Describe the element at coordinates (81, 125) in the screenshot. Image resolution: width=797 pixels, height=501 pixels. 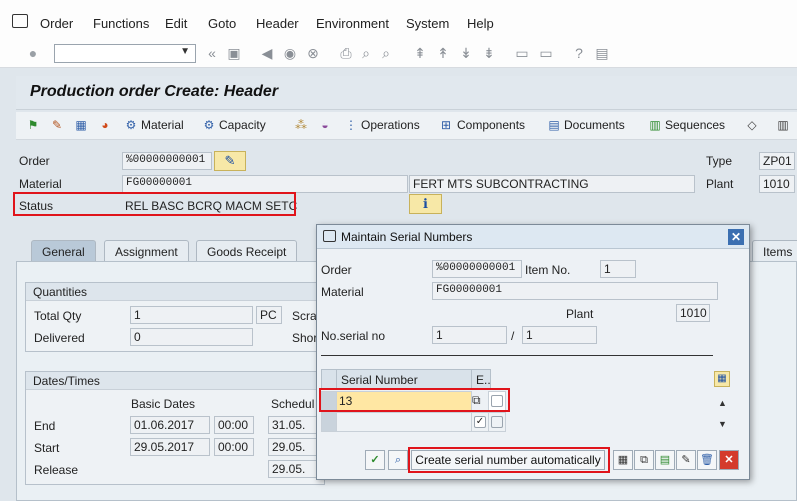
I see `calculator-icon: ▦` at that location.